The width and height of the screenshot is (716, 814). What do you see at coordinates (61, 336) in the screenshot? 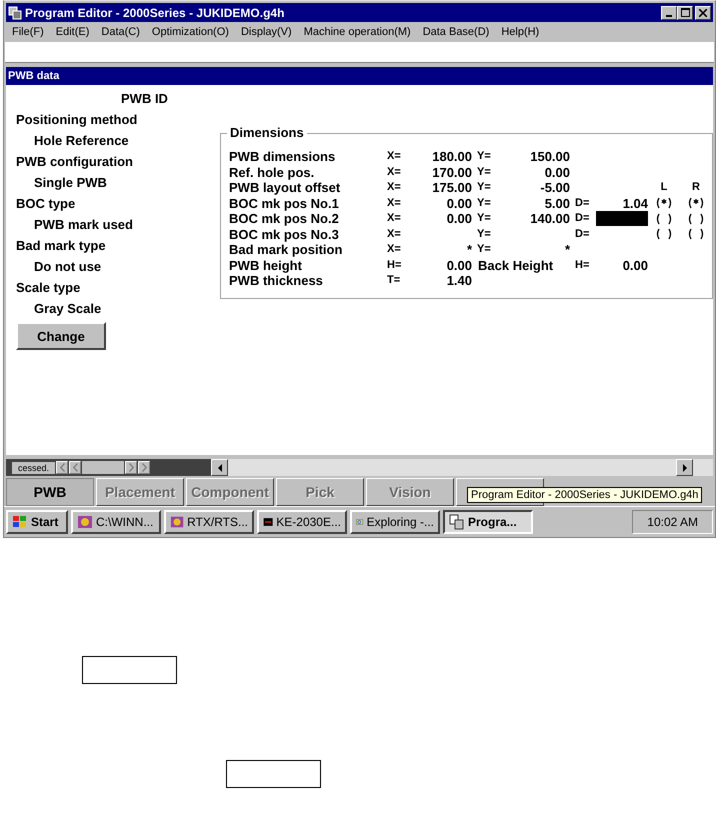
I see `change-button: Change` at bounding box center [61, 336].